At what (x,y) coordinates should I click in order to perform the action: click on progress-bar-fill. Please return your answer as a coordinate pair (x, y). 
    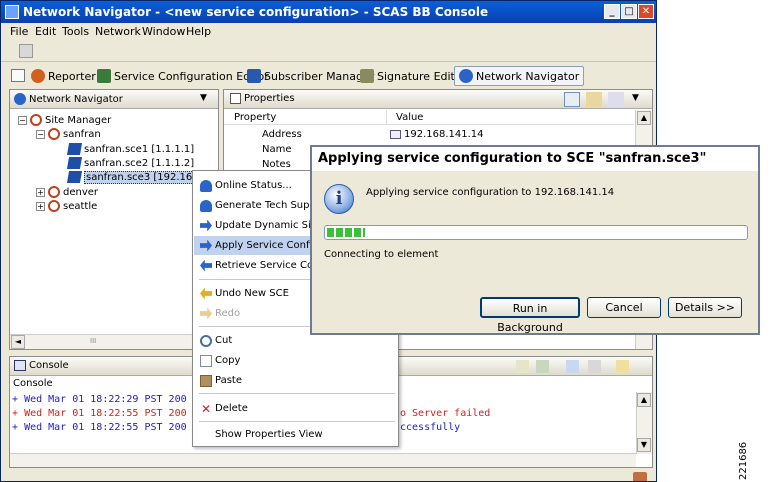
    Looking at the image, I should click on (346, 232).